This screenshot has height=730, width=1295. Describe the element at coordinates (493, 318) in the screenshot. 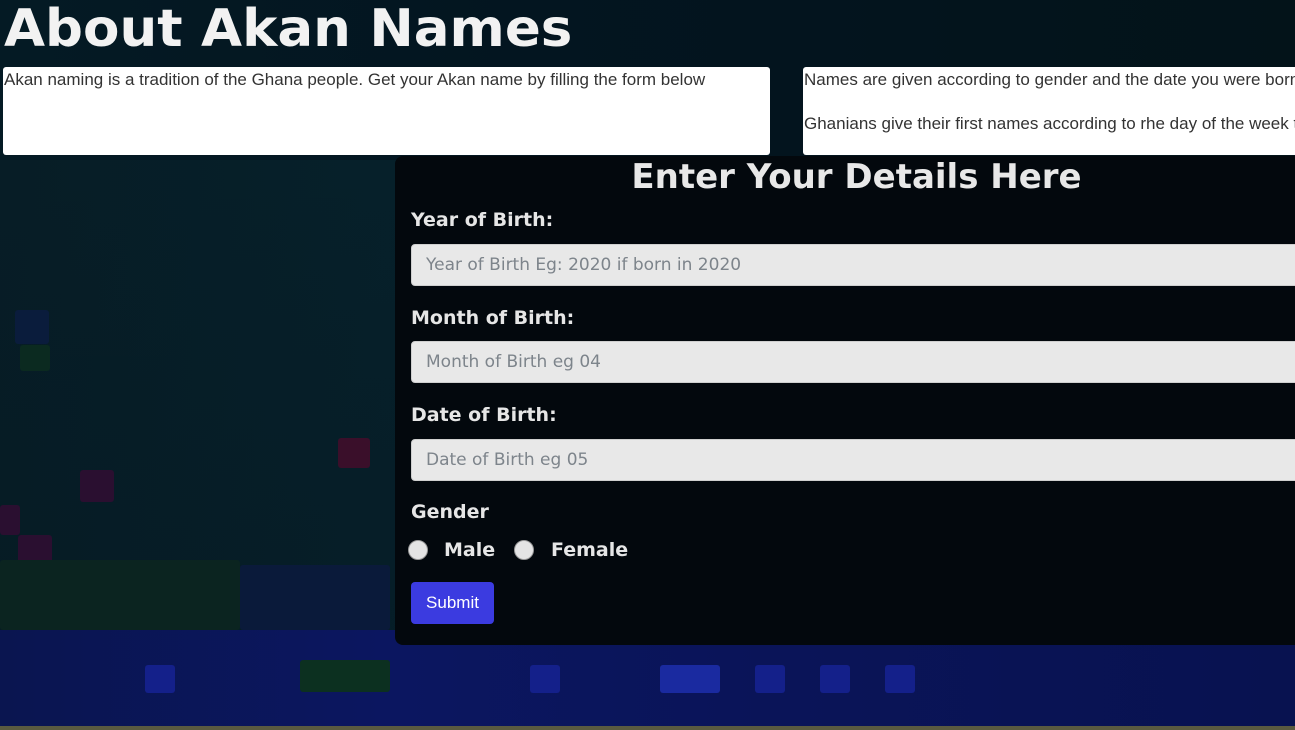

I see `month-label: Month of Birth:` at that location.